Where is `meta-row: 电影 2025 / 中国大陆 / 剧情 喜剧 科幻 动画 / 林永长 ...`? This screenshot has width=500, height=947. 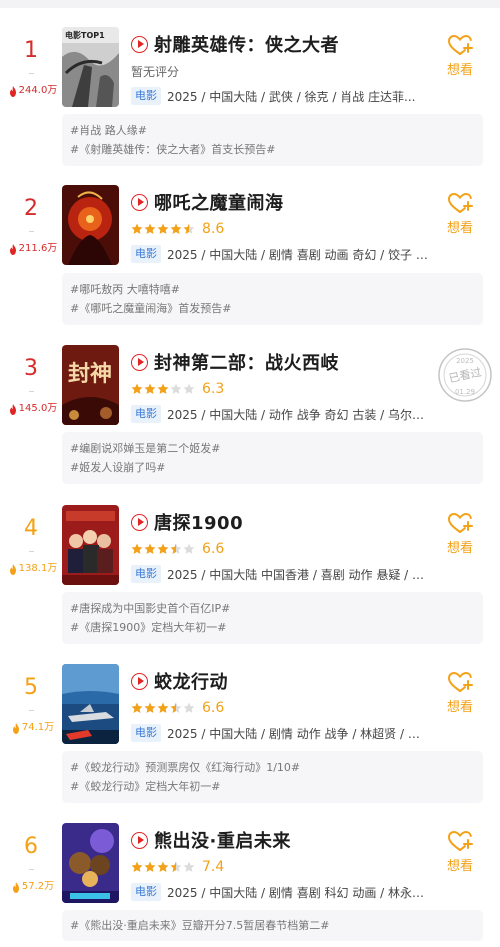
meta-row: 电影 2025 / 中国大陆 / 剧情 喜剧 科幻 动画 / 林永长 ... is located at coordinates (281, 892).